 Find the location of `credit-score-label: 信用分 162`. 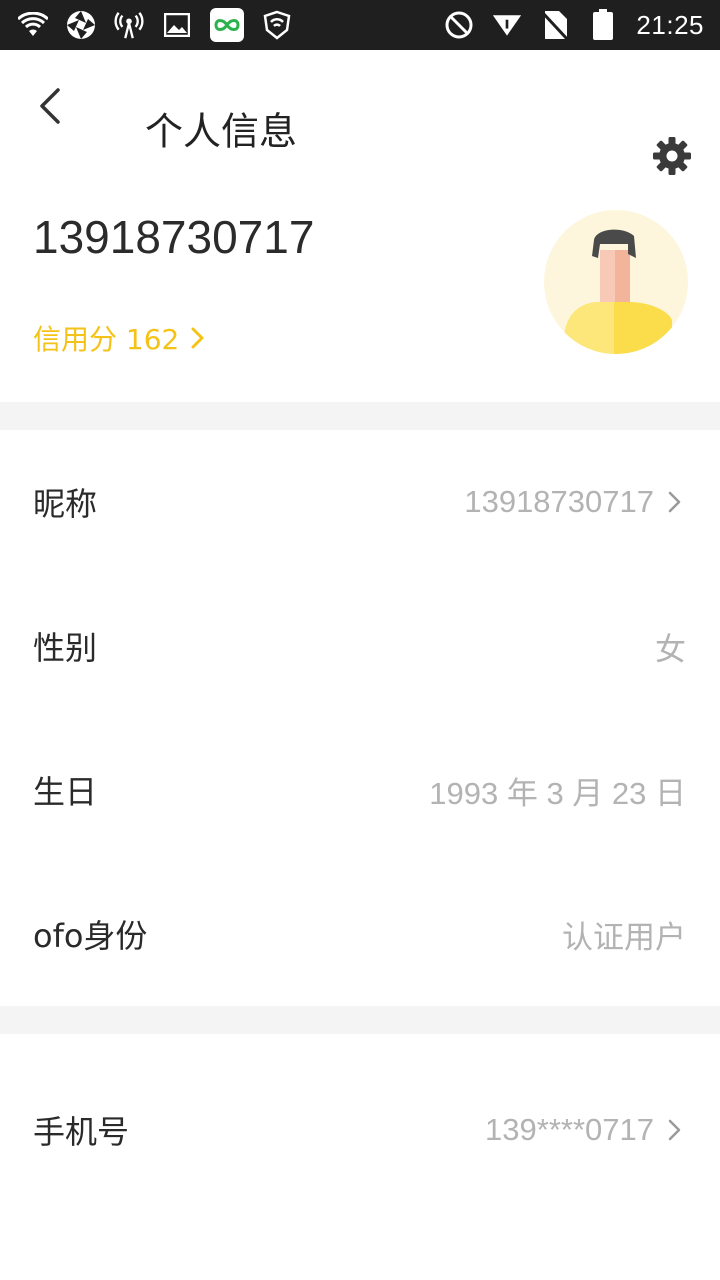

credit-score-label: 信用分 162 is located at coordinates (106, 339).